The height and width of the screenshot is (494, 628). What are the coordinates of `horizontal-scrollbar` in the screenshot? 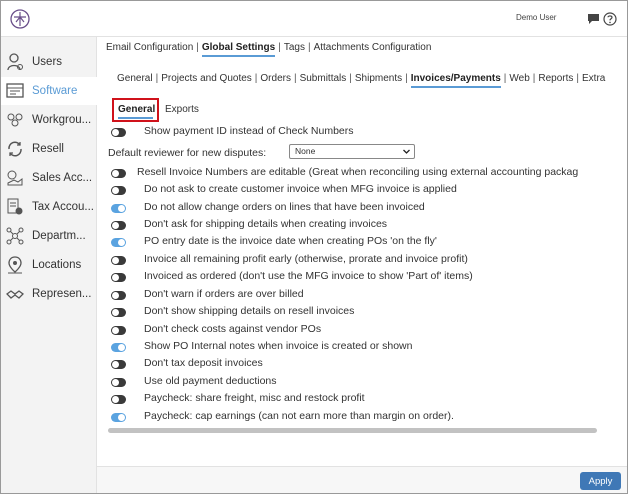 It's located at (352, 430).